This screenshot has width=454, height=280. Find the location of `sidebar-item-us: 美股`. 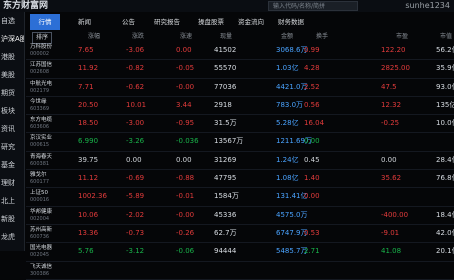

sidebar-item-us: 美股 is located at coordinates (12, 75).